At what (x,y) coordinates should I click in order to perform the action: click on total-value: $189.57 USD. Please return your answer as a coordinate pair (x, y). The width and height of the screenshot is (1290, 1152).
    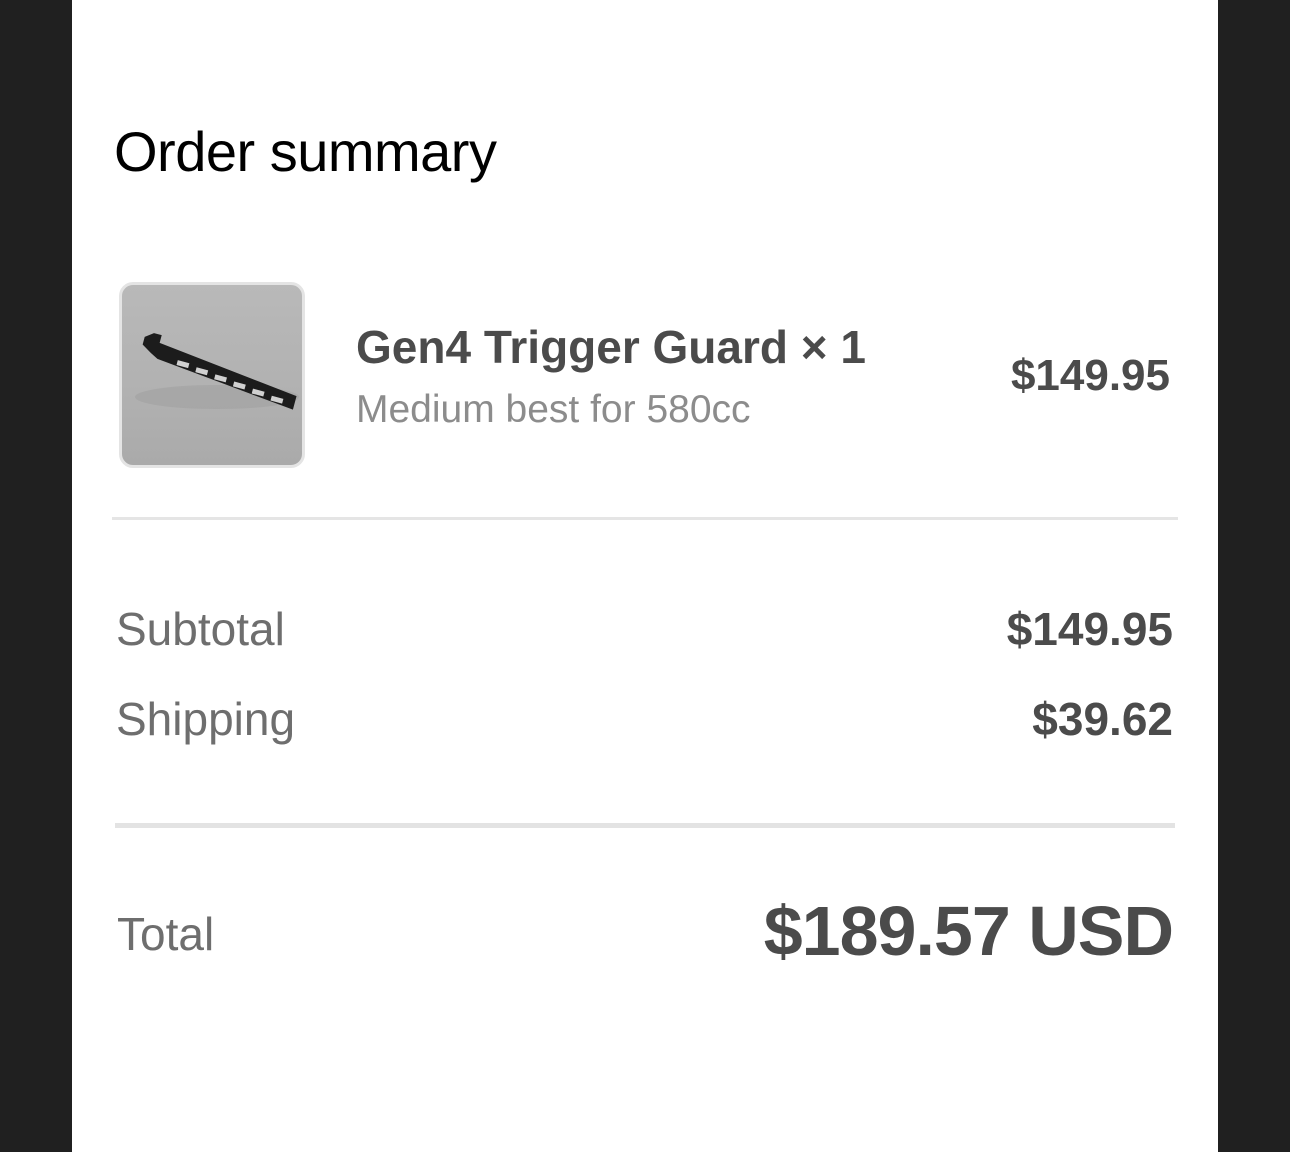
    Looking at the image, I should click on (968, 931).